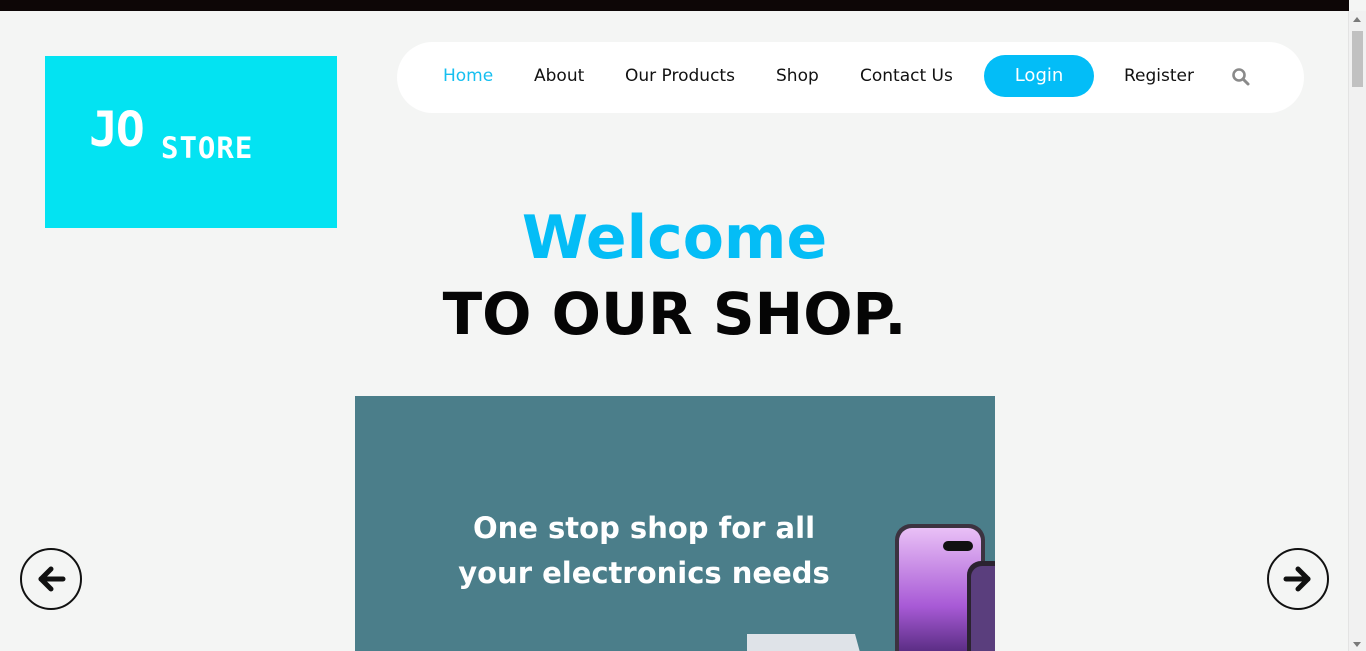  Describe the element at coordinates (1357, 59) in the screenshot. I see `scrollbar-thumb` at that location.